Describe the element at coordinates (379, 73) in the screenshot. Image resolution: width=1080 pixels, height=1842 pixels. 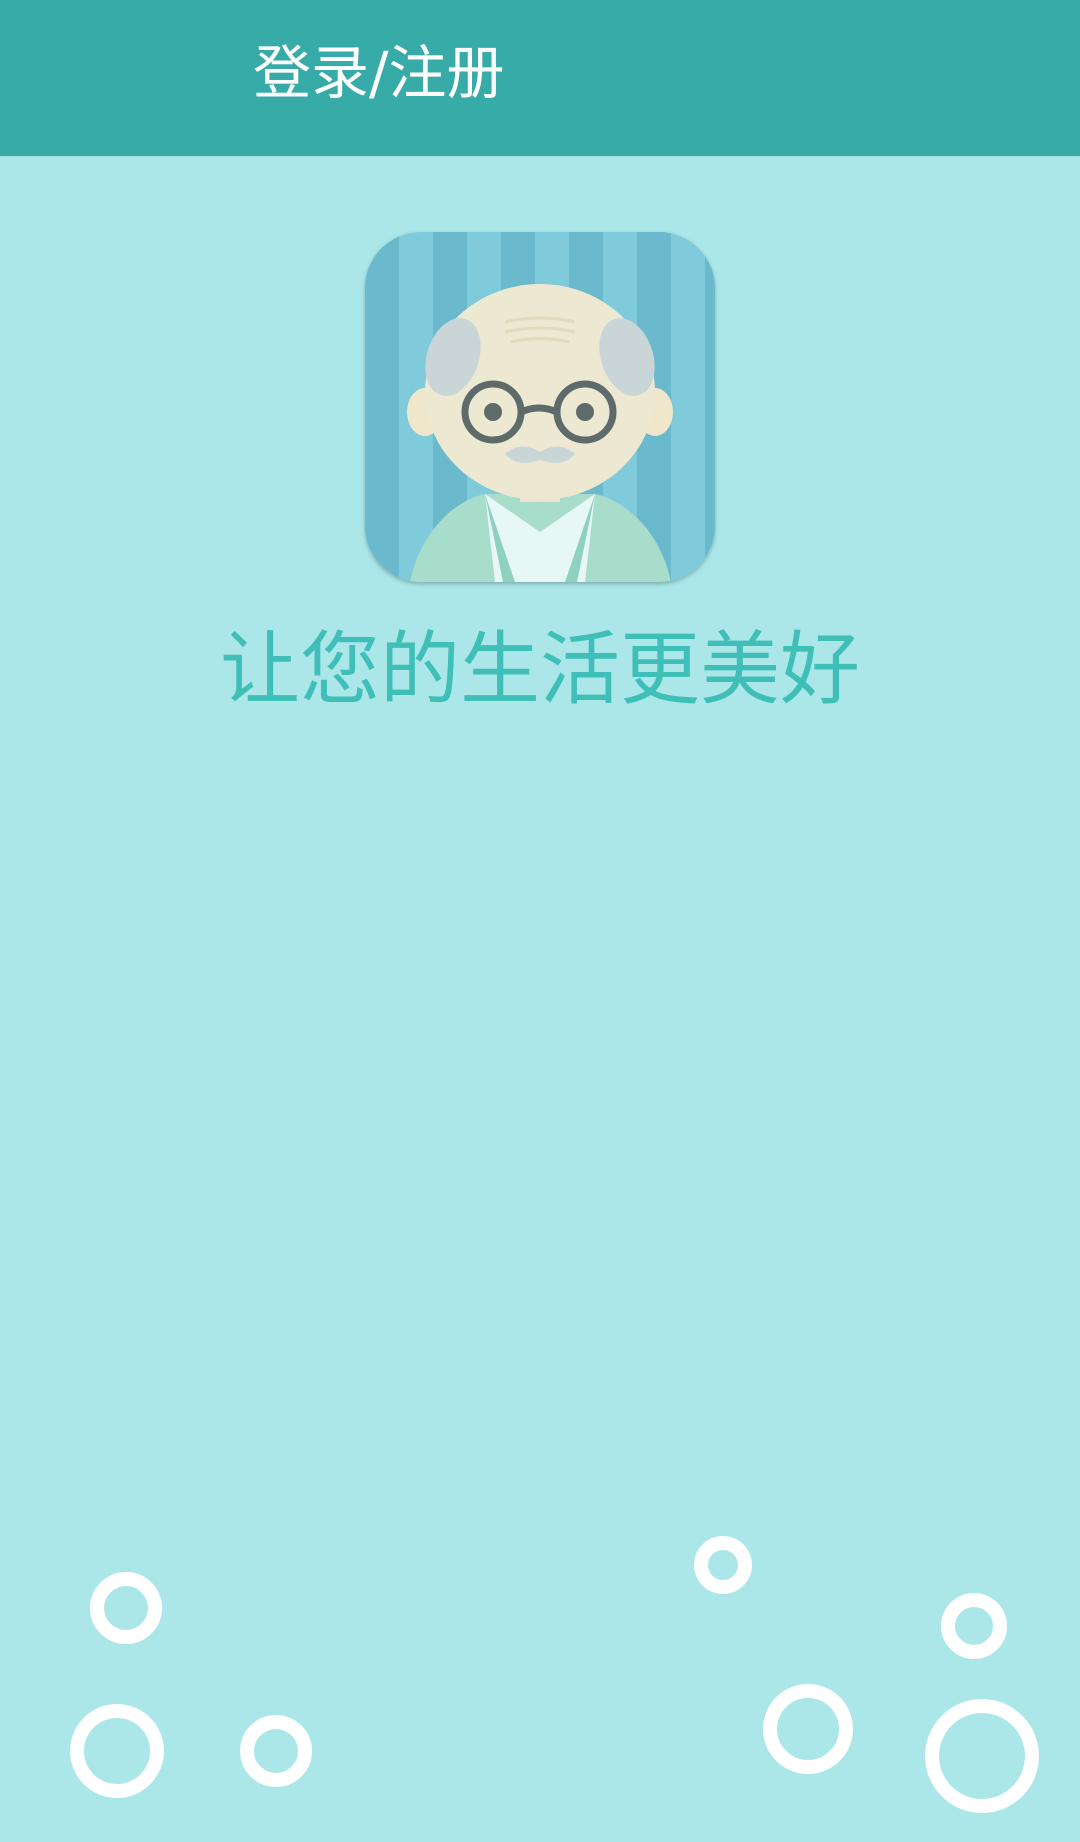
I see `login-register-title: 登录/注册` at that location.